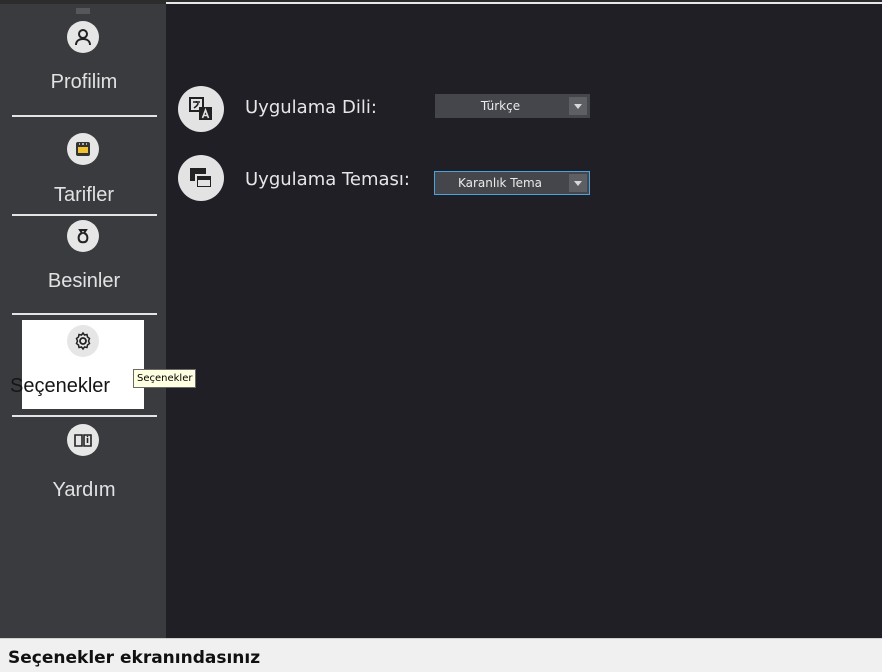 This screenshot has height=672, width=882. What do you see at coordinates (83, 440) in the screenshot?
I see `help-book-icon` at bounding box center [83, 440].